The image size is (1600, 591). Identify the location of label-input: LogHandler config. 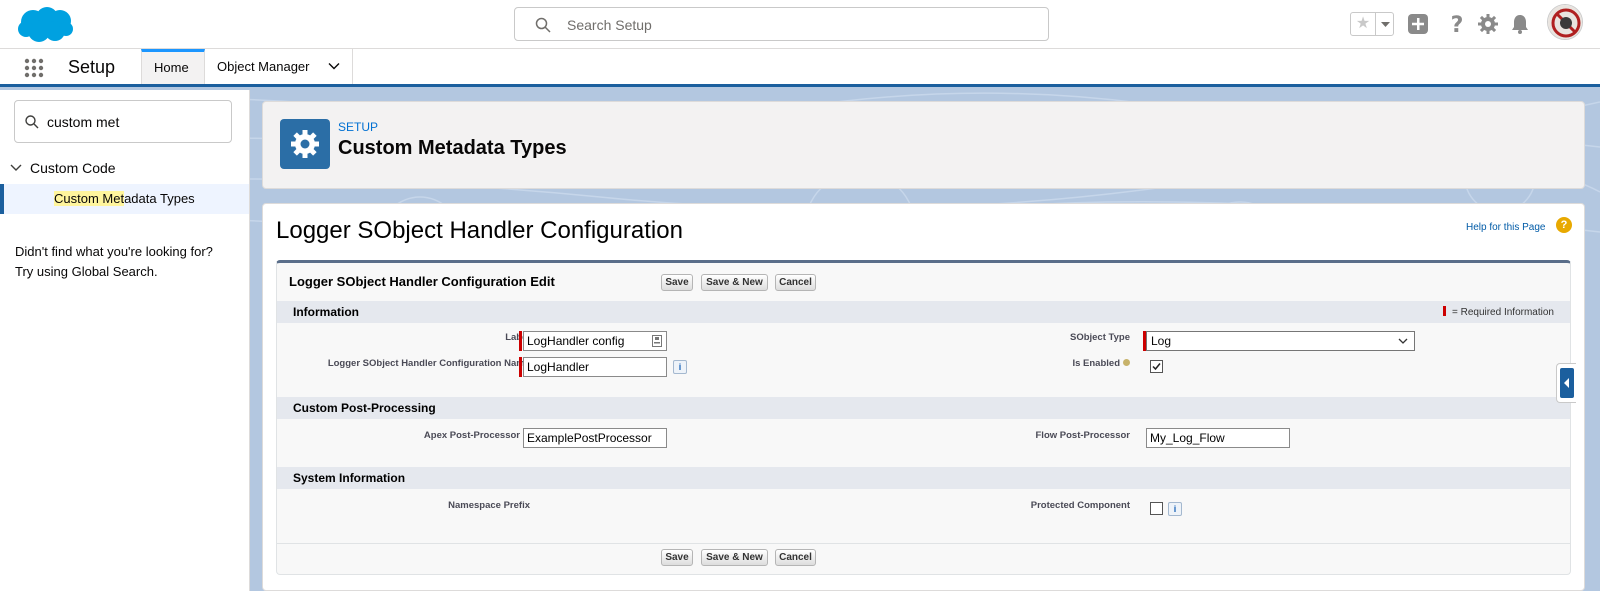
(595, 341).